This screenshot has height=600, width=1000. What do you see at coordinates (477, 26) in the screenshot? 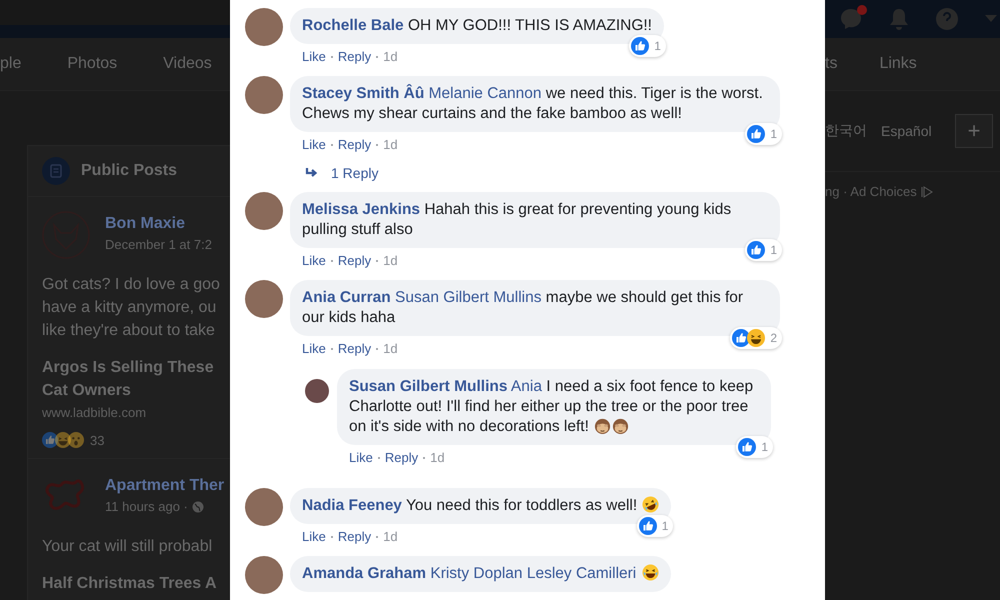
I see `comment-text: Rochelle Bale OH MY GOD!!! THIS IS AMAZING!!` at bounding box center [477, 26].